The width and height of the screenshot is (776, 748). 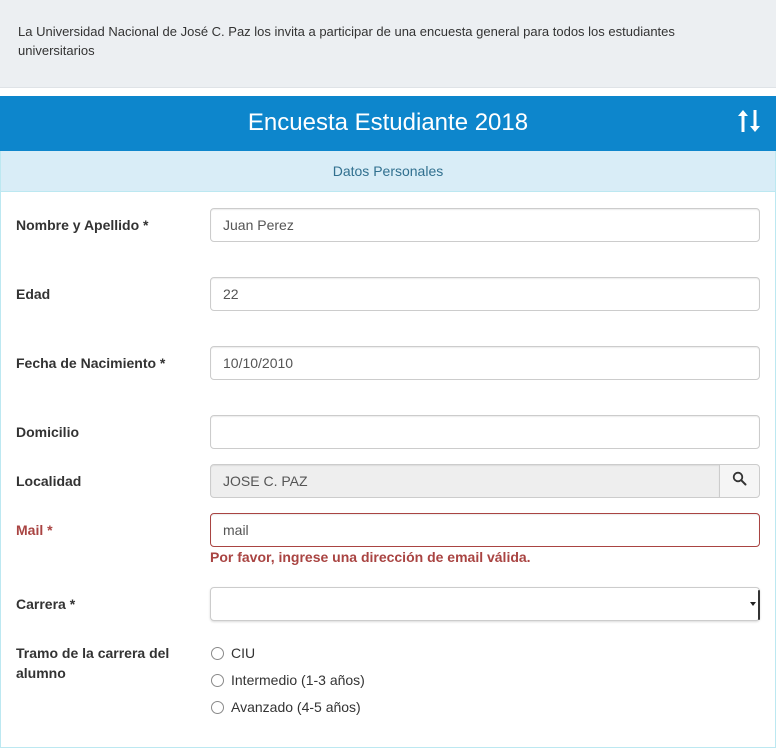 I want to click on edad-label: Edad, so click(x=33, y=294).